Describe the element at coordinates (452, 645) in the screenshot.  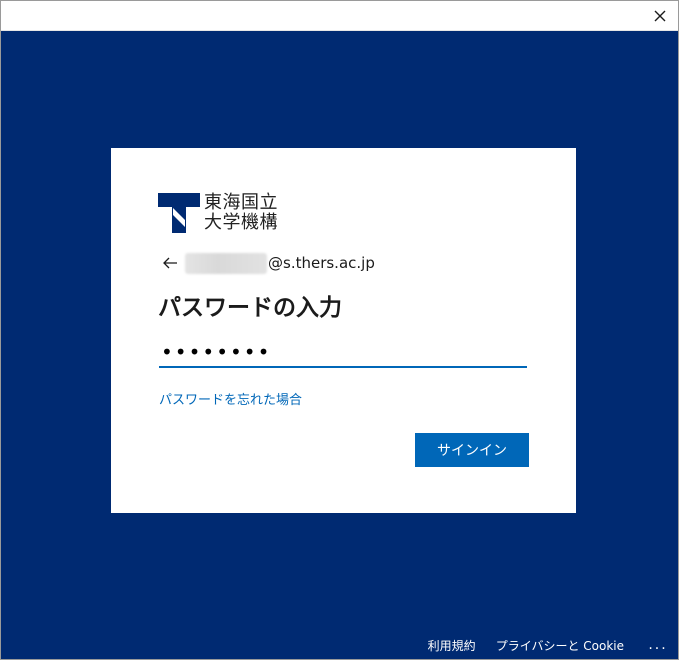
I see `terms-of-use-link: 利用規約` at that location.